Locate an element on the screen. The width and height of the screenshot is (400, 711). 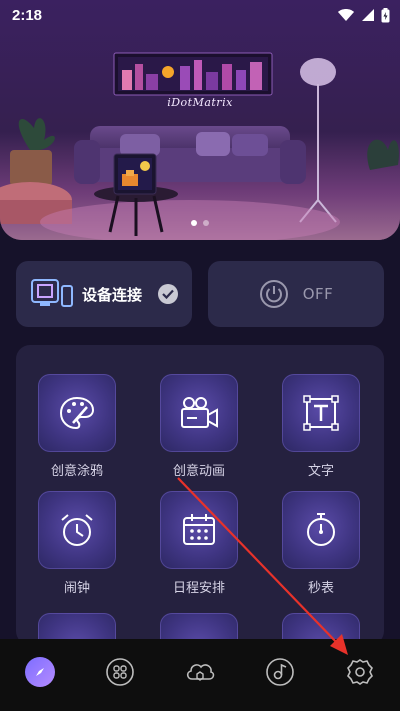
wifi-icon is located at coordinates (346, 15).